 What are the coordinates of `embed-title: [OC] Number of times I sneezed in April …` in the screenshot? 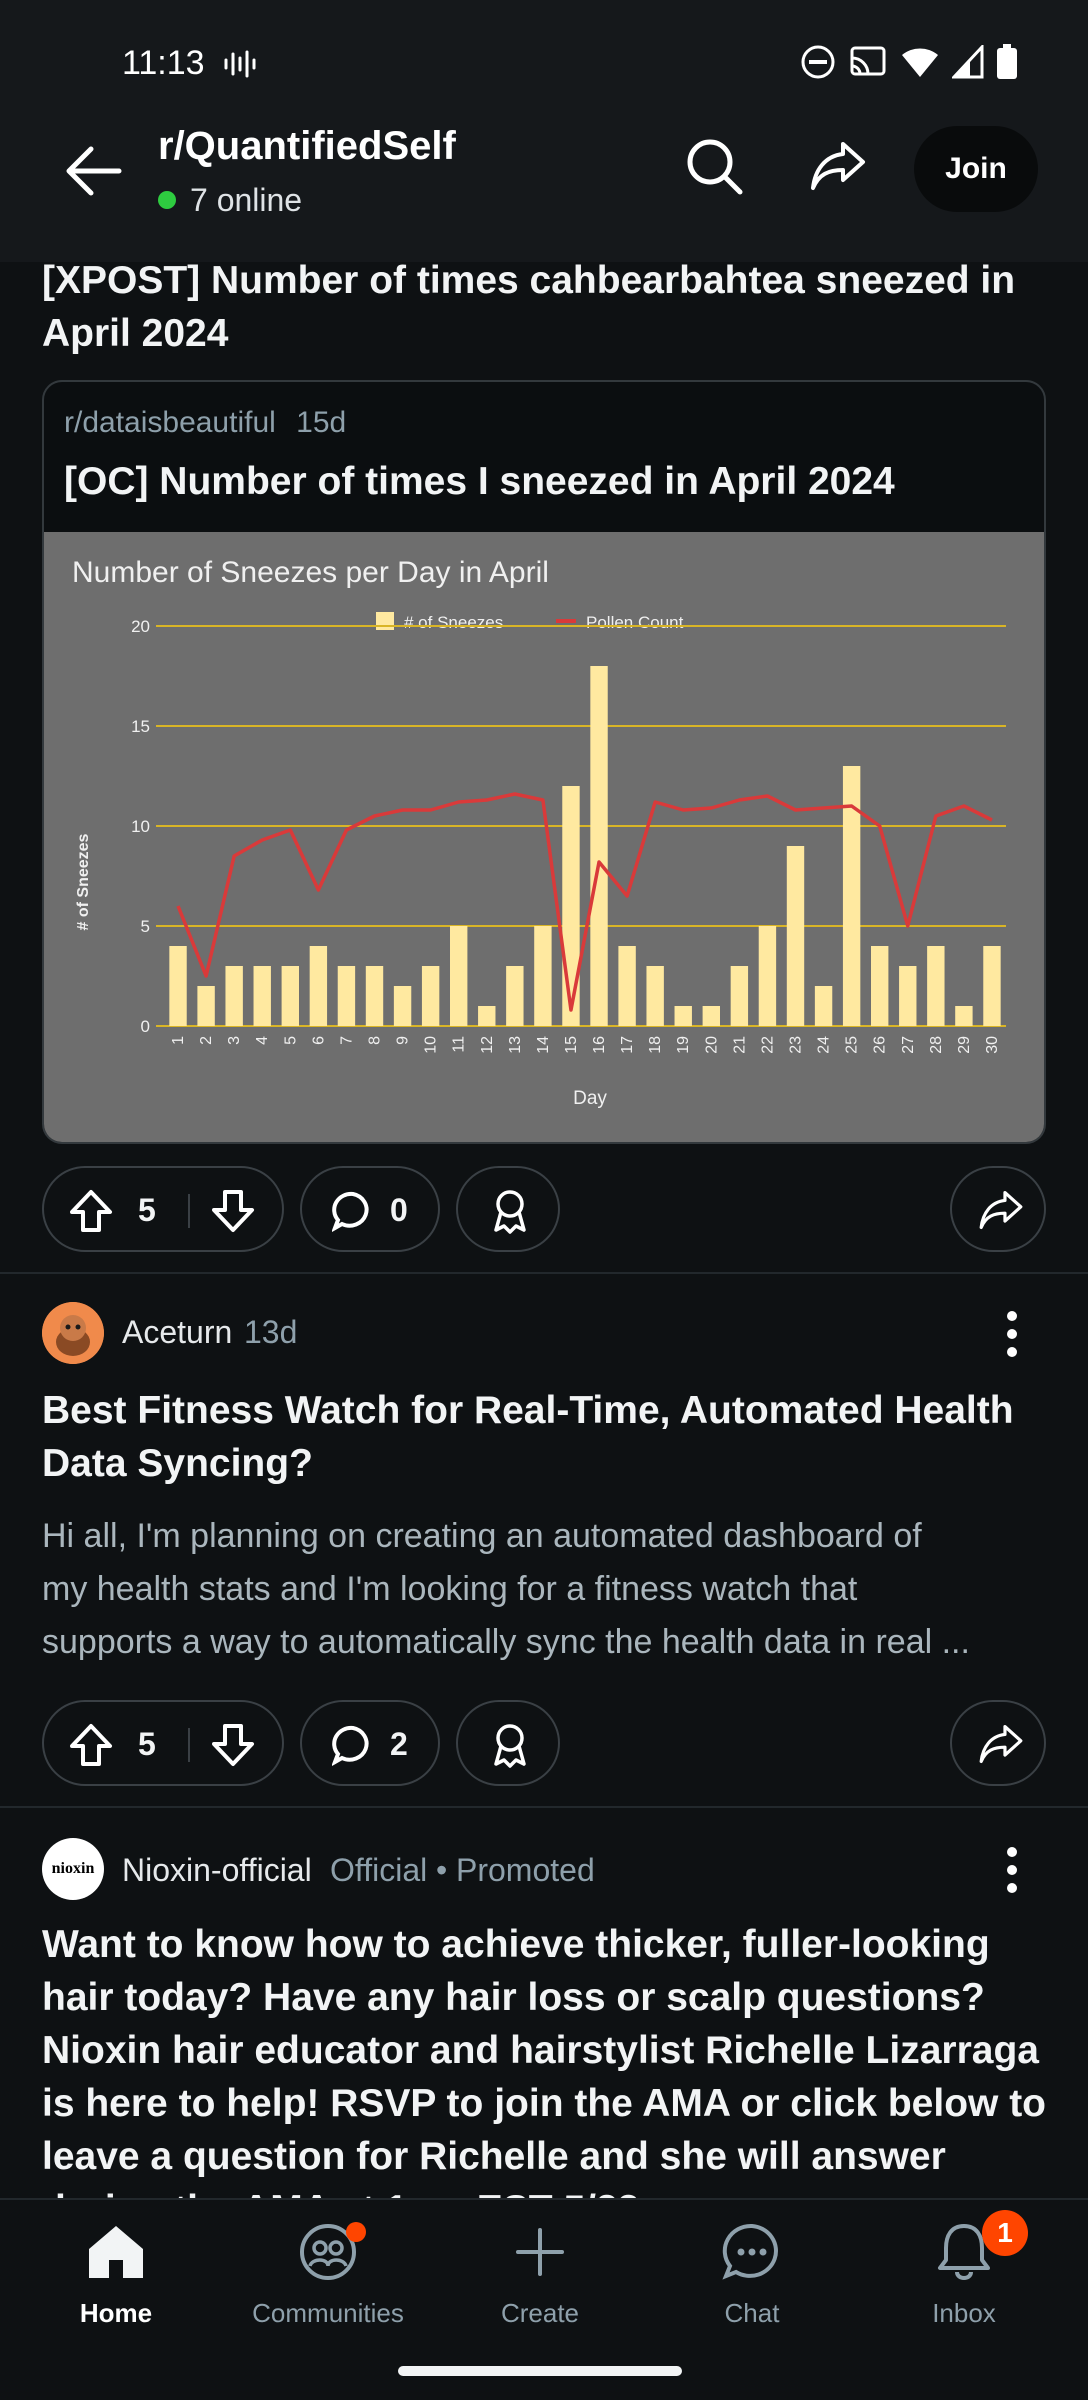 It's located at (479, 482).